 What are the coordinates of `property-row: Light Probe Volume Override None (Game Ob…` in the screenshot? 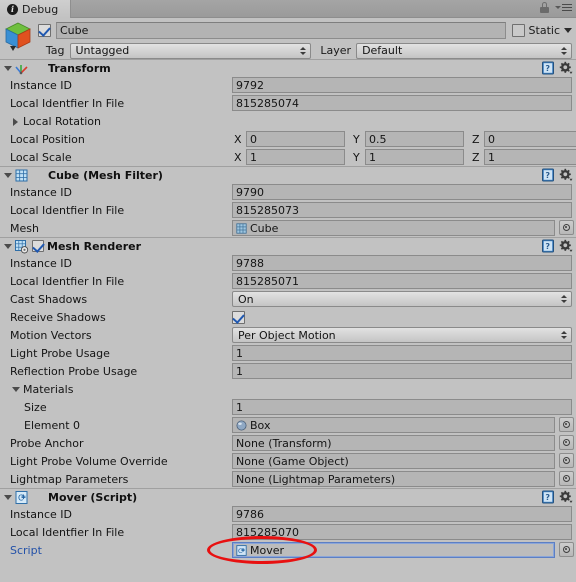 It's located at (288, 461).